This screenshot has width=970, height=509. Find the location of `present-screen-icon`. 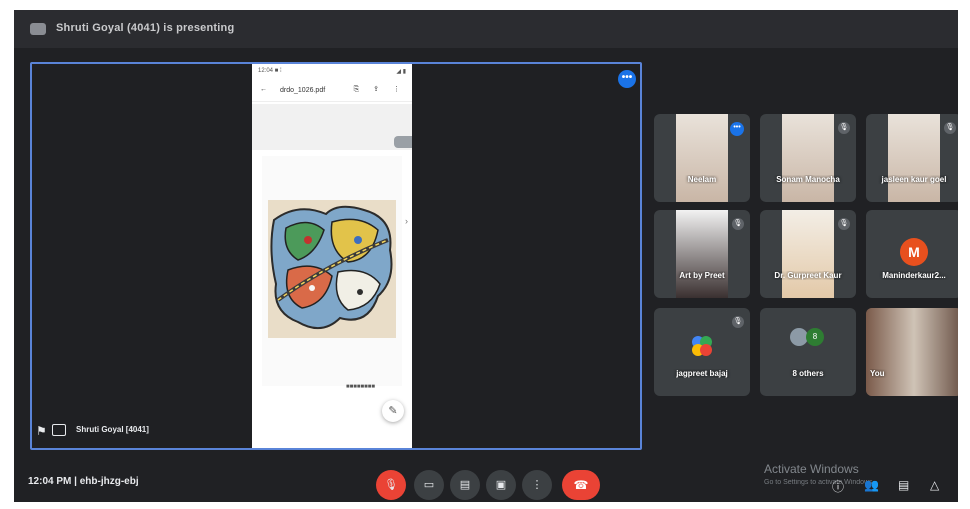

present-screen-icon is located at coordinates (59, 430).